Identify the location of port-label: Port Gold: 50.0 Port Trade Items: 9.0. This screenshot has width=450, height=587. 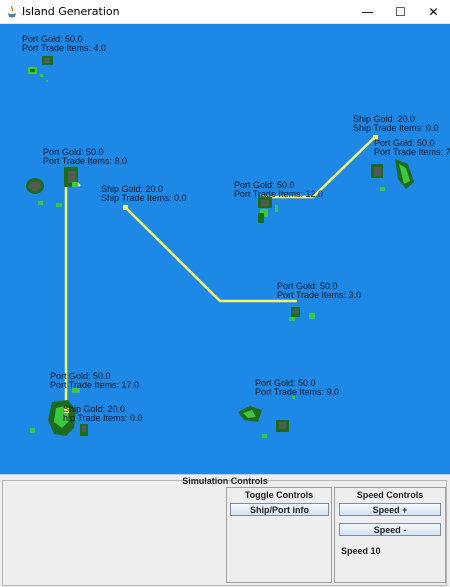
(297, 388).